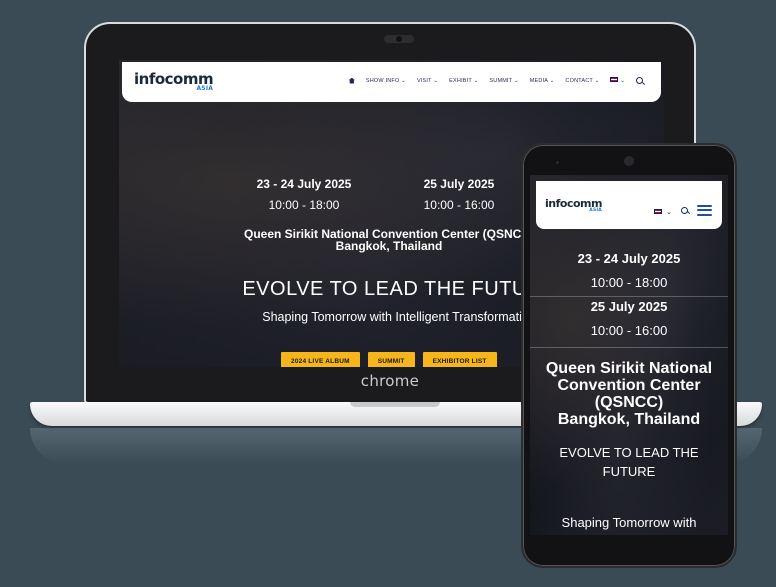  What do you see at coordinates (542, 81) in the screenshot?
I see `menu-media: MEDIA ⌄` at bounding box center [542, 81].